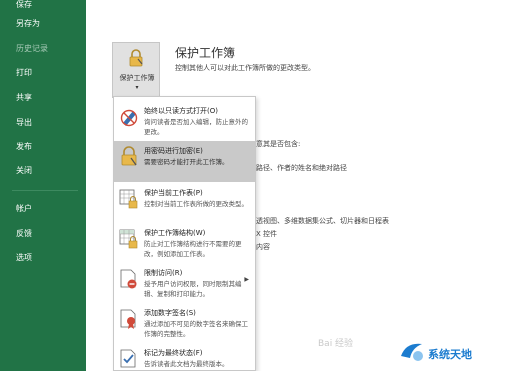 The width and height of the screenshot is (505, 371). Describe the element at coordinates (136, 58) in the screenshot. I see `lock-icon` at that location.